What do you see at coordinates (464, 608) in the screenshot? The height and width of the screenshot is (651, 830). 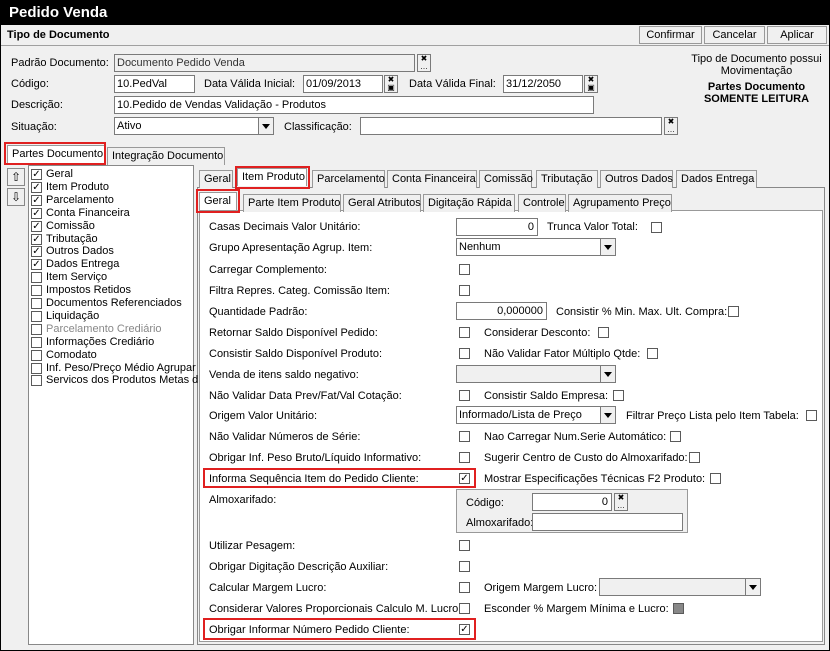 I see `considerar-prop-checkbox` at bounding box center [464, 608].